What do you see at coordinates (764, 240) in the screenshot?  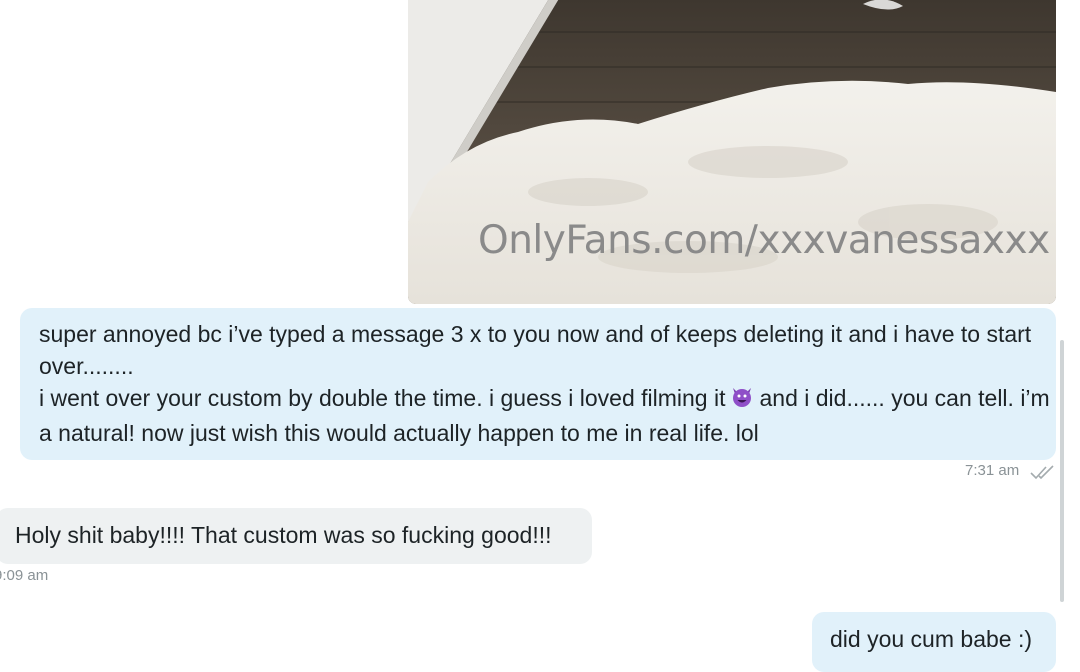 I see `media-watermark: OnlyFans.com/xxxvanessaxxx` at bounding box center [764, 240].